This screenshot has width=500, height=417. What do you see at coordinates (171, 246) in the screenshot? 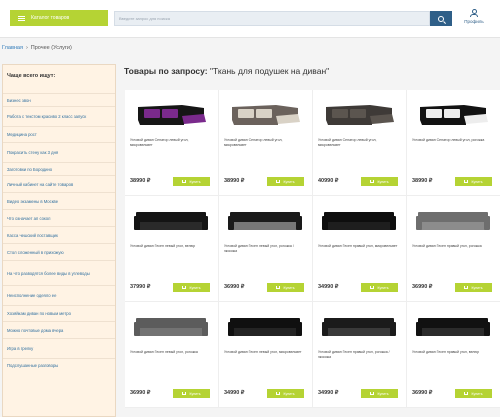
I see `product-name: Угловой диван Гесен левый угол, велюр` at bounding box center [171, 246].